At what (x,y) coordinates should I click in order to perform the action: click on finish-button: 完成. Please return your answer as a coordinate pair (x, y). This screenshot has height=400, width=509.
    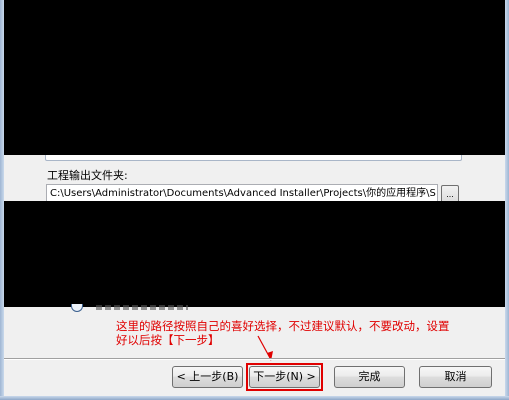
    Looking at the image, I should click on (369, 377).